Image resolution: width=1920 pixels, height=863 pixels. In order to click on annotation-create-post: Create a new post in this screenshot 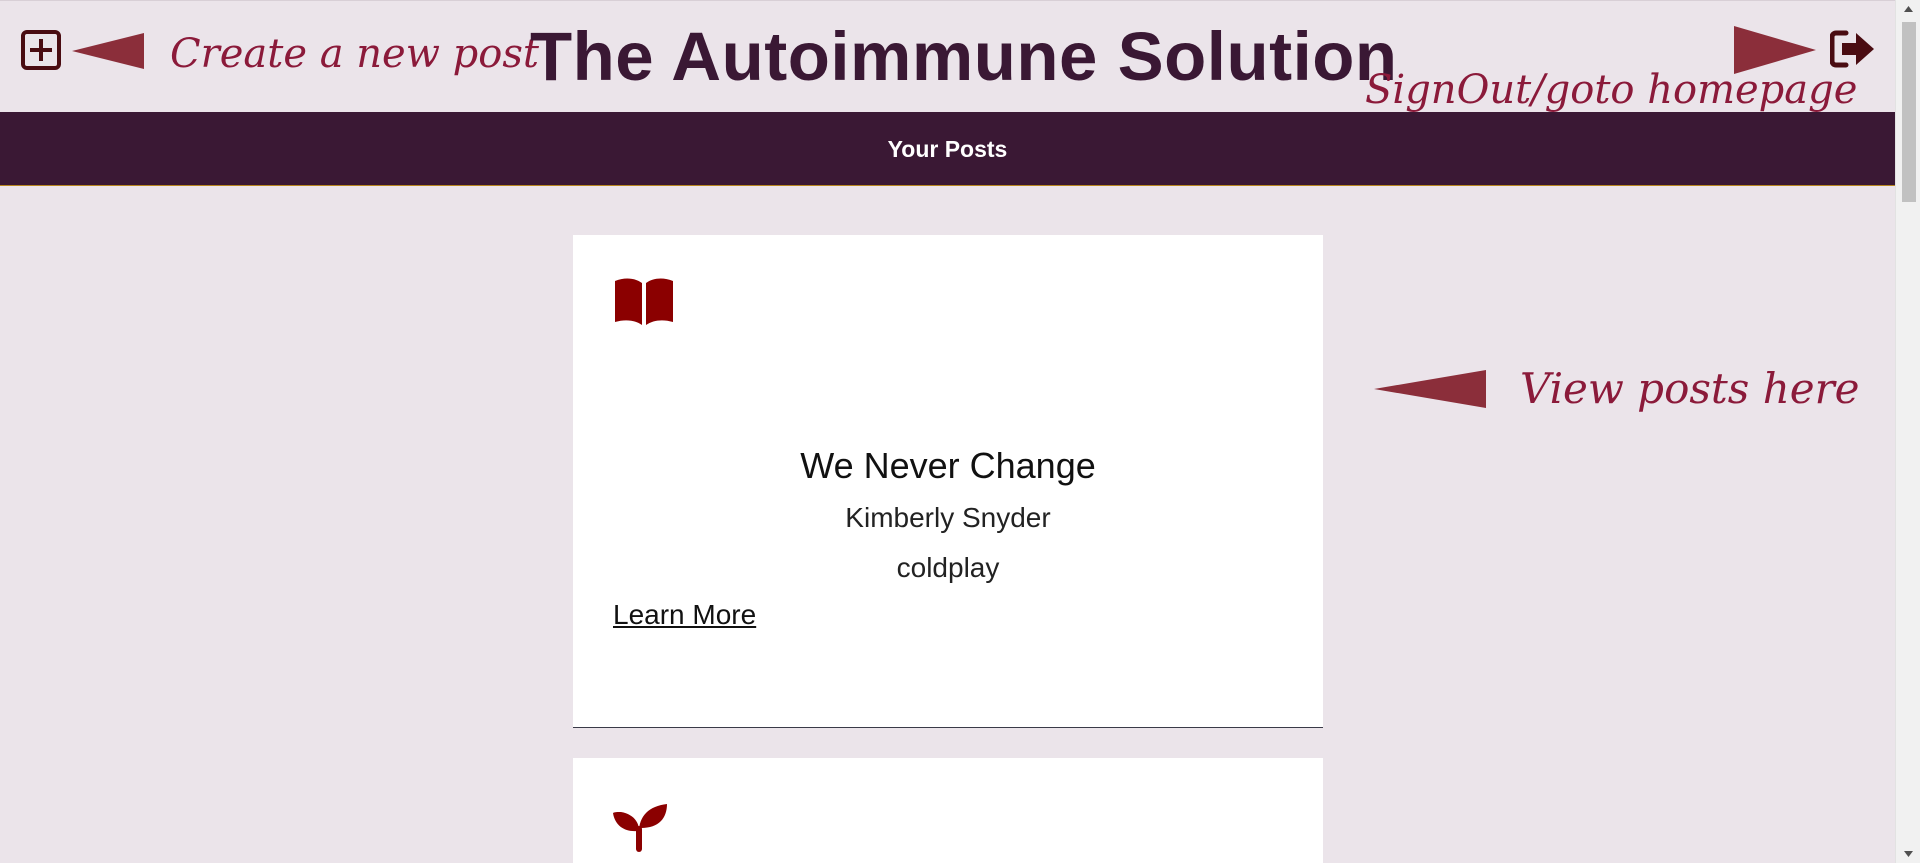, I will do `click(354, 54)`.